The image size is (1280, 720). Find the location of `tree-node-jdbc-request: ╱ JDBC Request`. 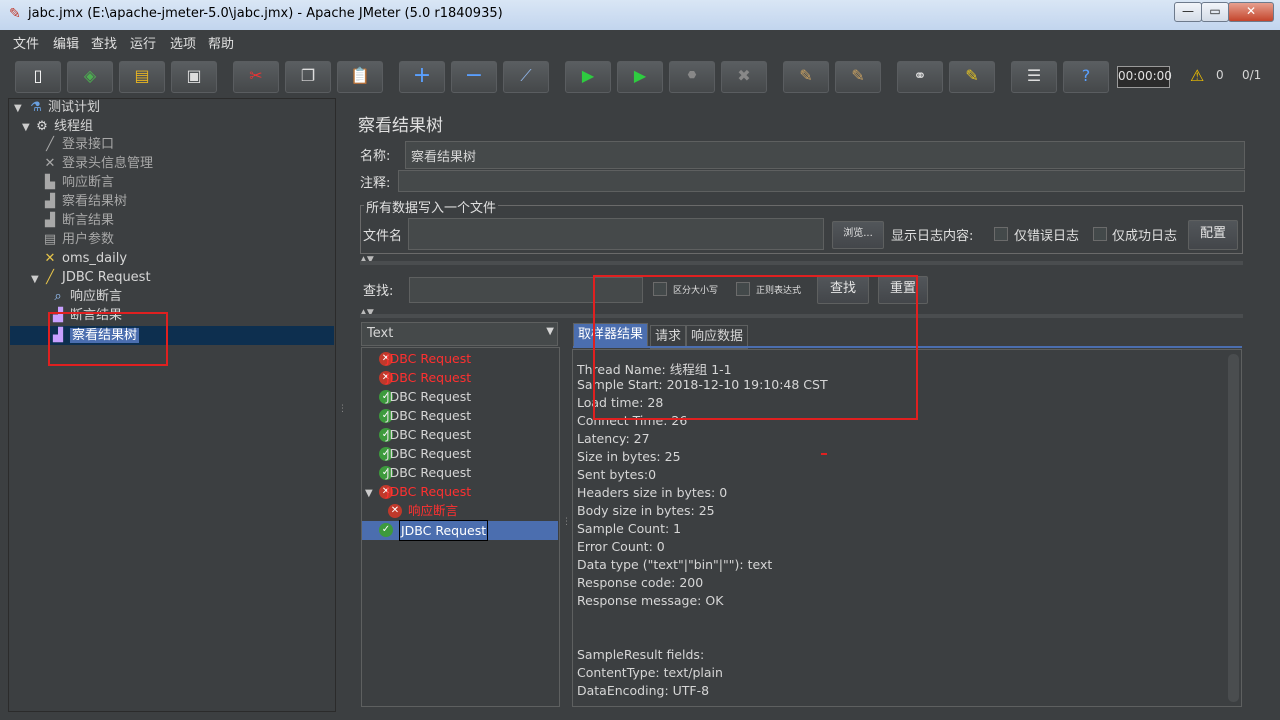

tree-node-jdbc-request: ╱ JDBC Request is located at coordinates (96, 278).